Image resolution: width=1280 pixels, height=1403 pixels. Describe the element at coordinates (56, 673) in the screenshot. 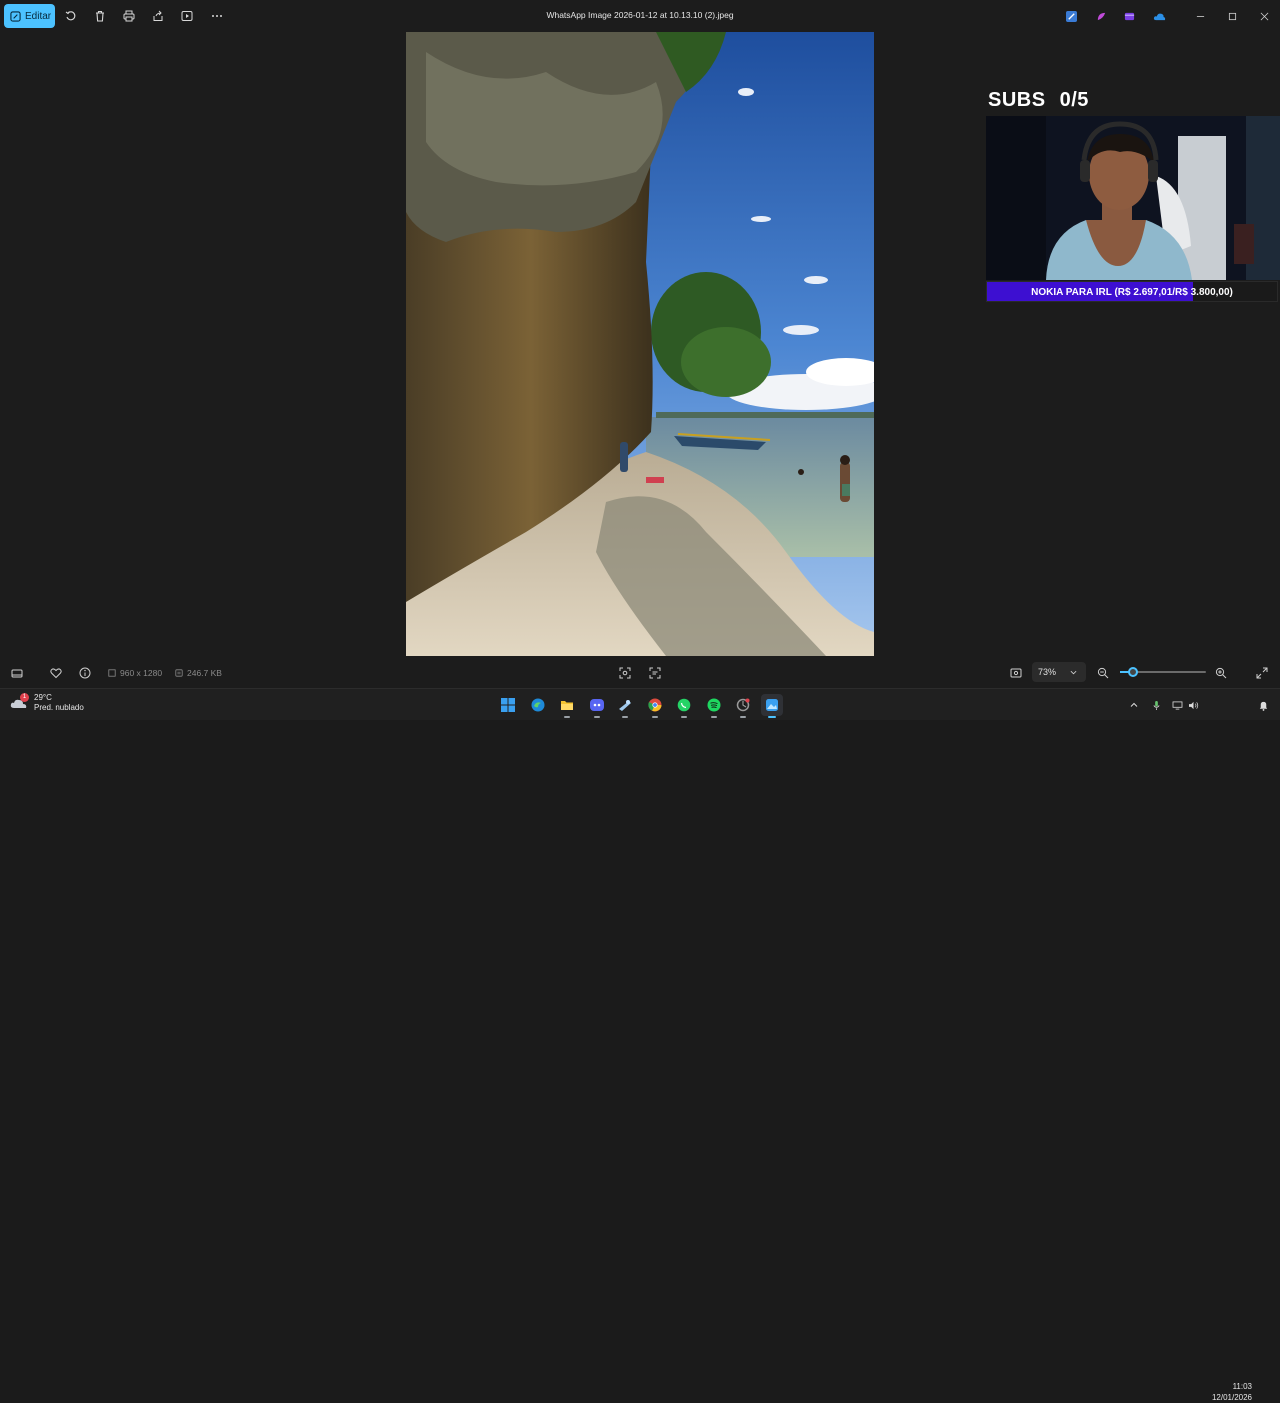

I see `favorite-icon` at that location.